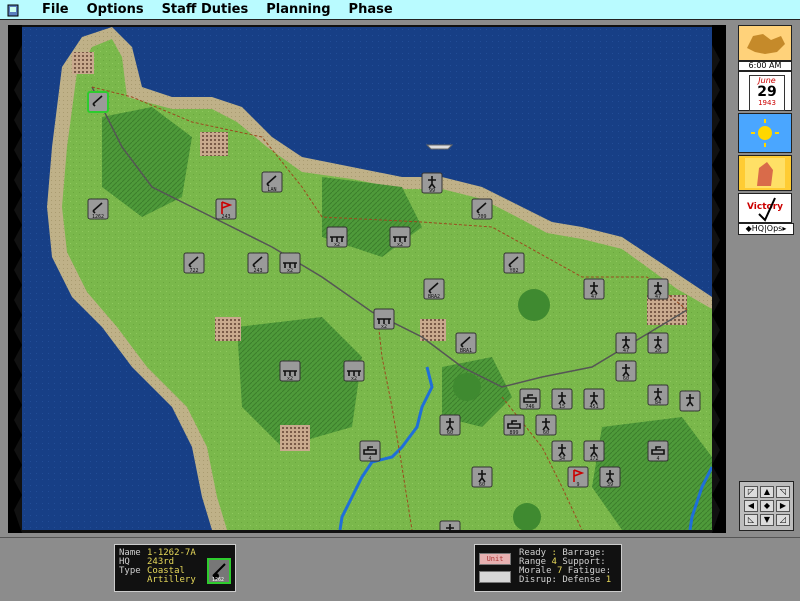 This screenshot has height=601, width=800. What do you see at coordinates (530, 399) in the screenshot?
I see `unit-counter: 746` at bounding box center [530, 399].